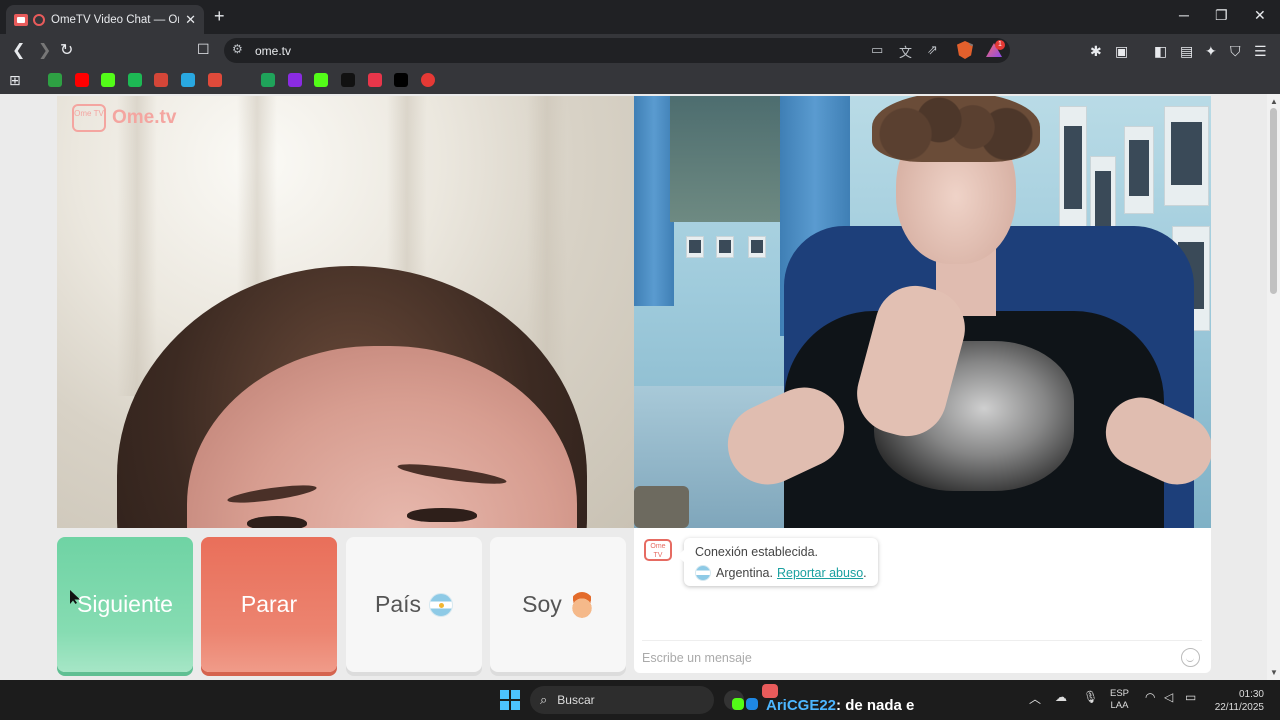 The image size is (1280, 720). What do you see at coordinates (905, 51) in the screenshot?
I see `translate-icon: 文` at bounding box center [905, 51].